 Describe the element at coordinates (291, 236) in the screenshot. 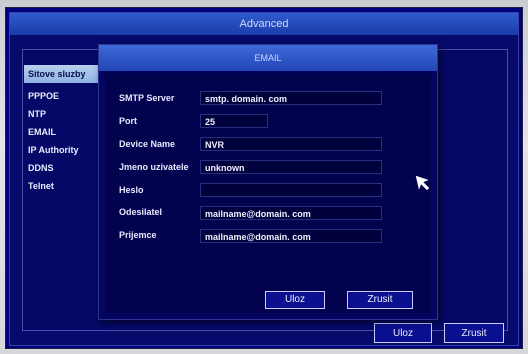

I see `recipient-input: mailname@domain. com` at that location.